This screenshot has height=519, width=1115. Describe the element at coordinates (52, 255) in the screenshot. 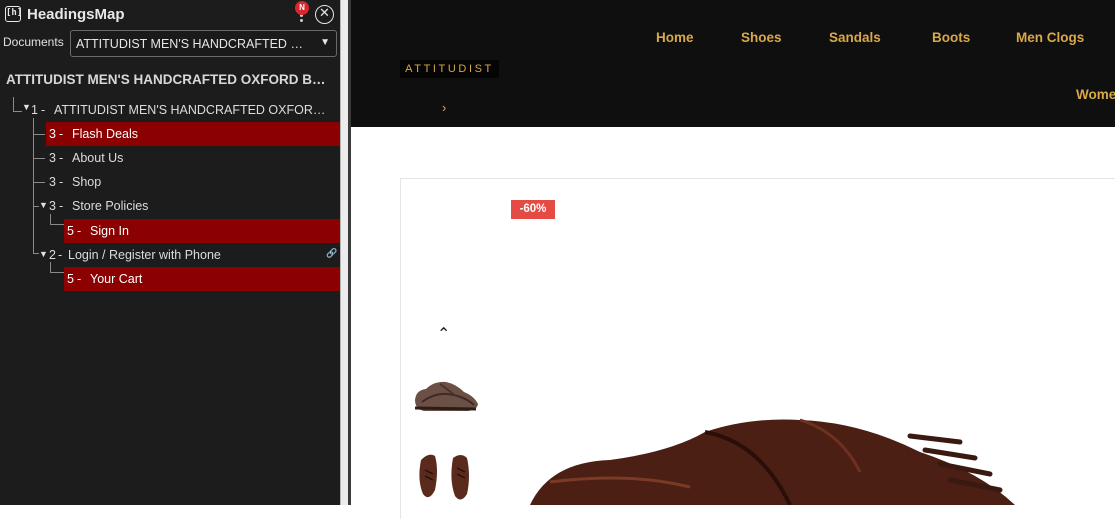

I see `tree-item-level: 2` at that location.